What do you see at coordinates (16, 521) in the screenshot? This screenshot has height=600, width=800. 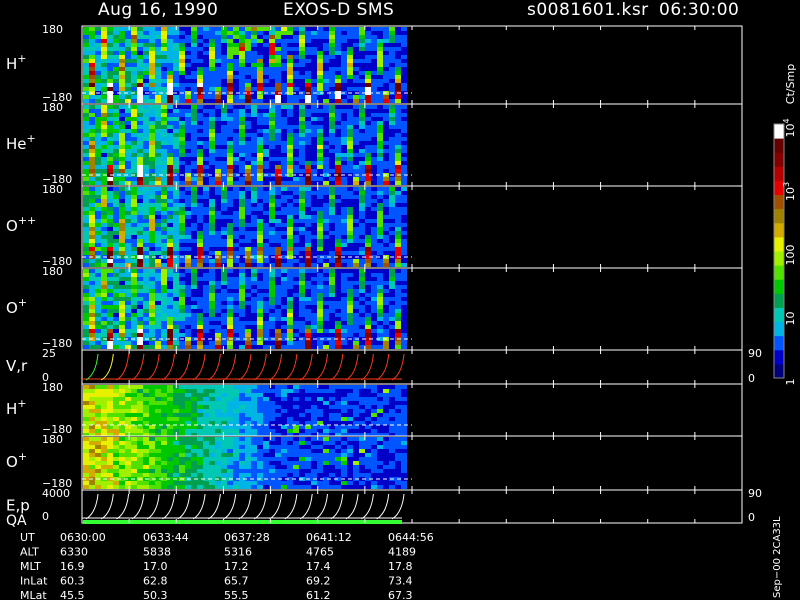 I see `panel-label-secondary: QA` at bounding box center [16, 521].